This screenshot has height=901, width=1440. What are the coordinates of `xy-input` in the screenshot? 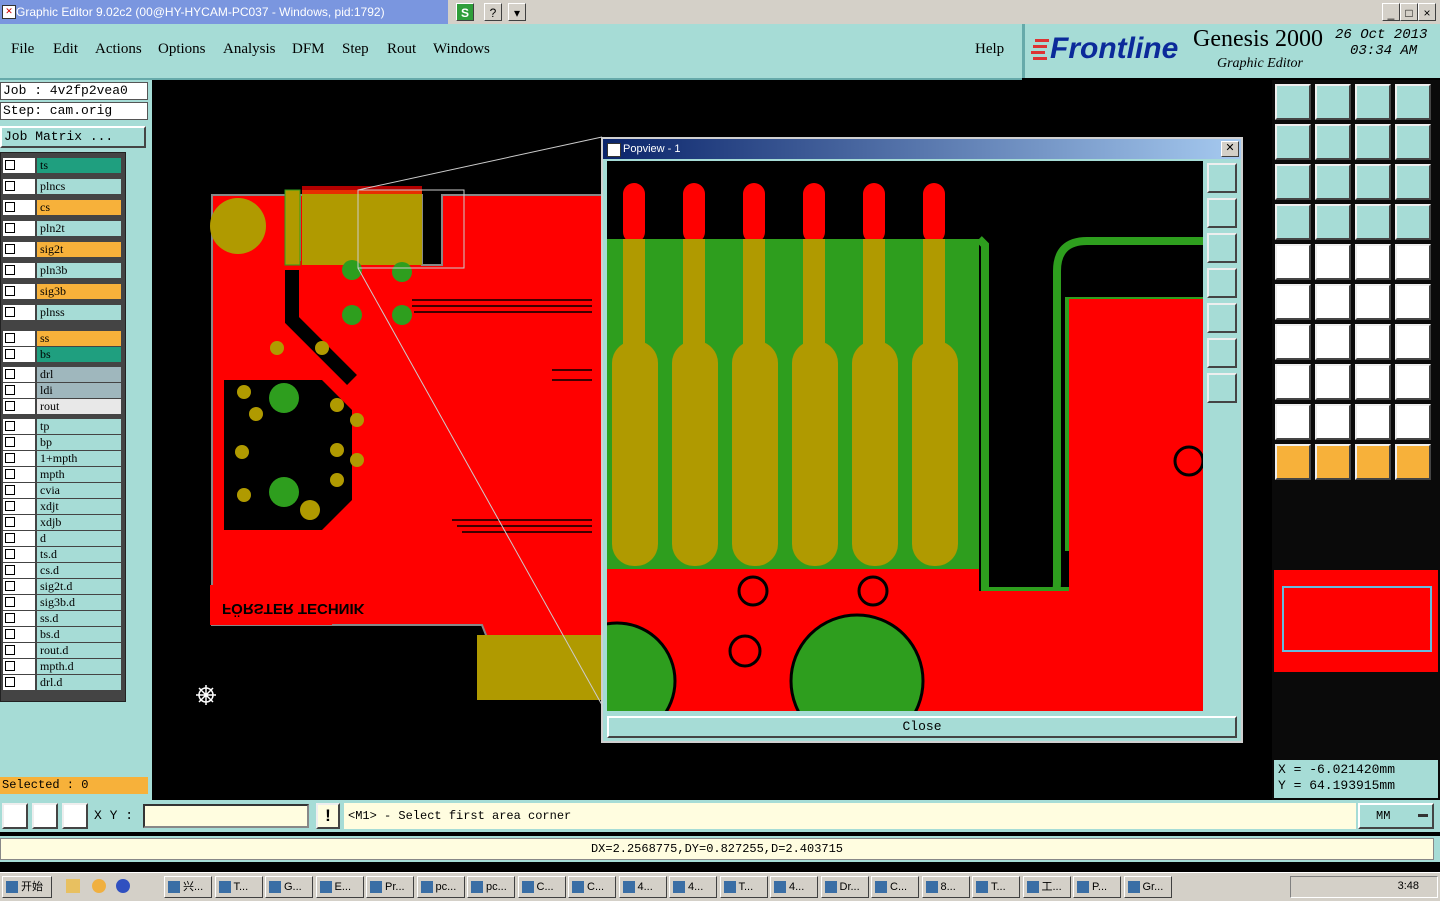 It's located at (226, 816).